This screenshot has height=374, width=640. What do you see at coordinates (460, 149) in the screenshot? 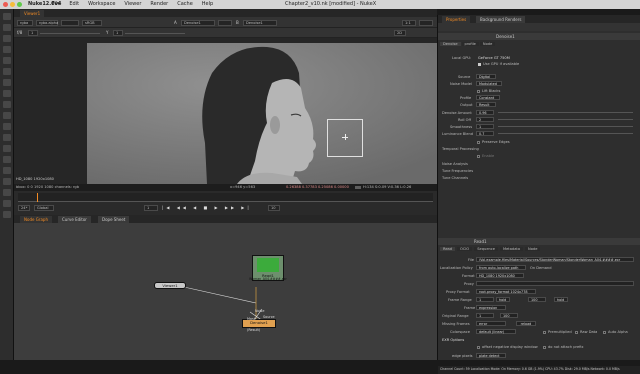
I see `temporal-processing-toggle: Temporal Processing` at bounding box center [460, 149].